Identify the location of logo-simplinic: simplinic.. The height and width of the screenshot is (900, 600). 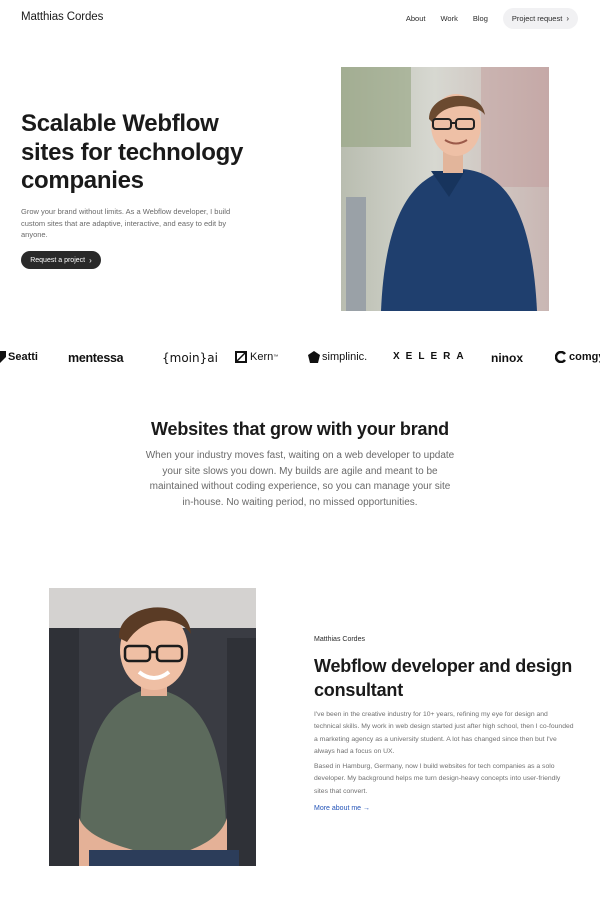
(337, 357).